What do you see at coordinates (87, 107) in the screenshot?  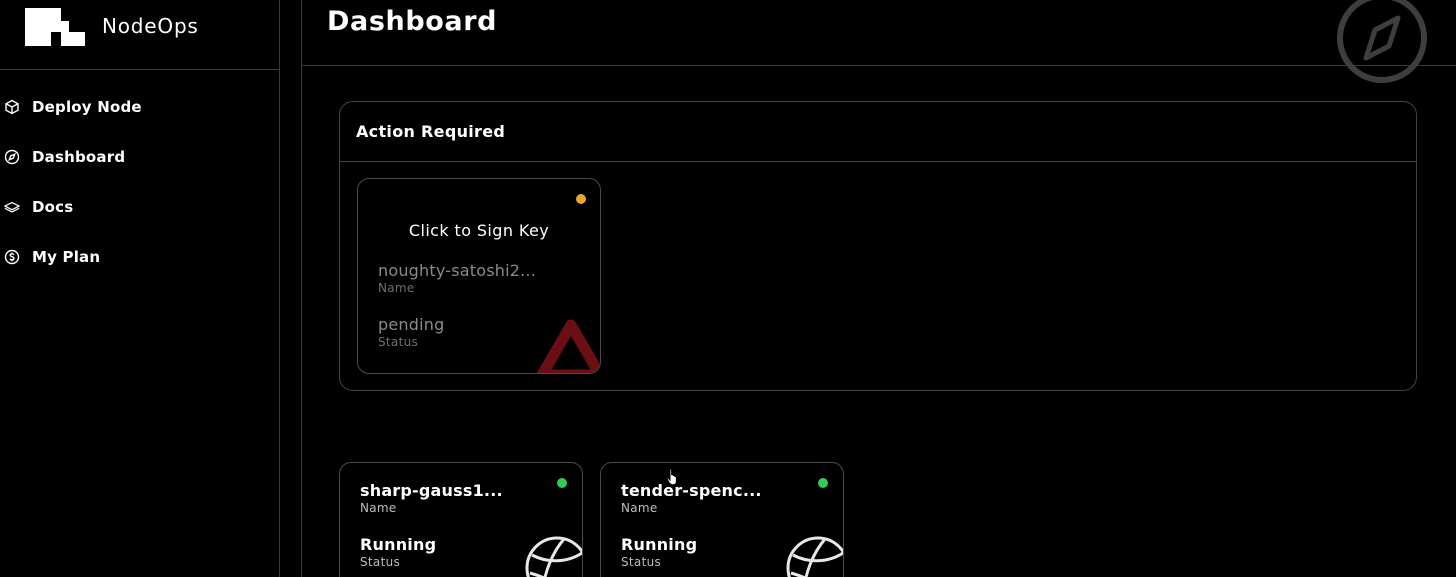 I see `sidebar-item-label: Deploy Node` at bounding box center [87, 107].